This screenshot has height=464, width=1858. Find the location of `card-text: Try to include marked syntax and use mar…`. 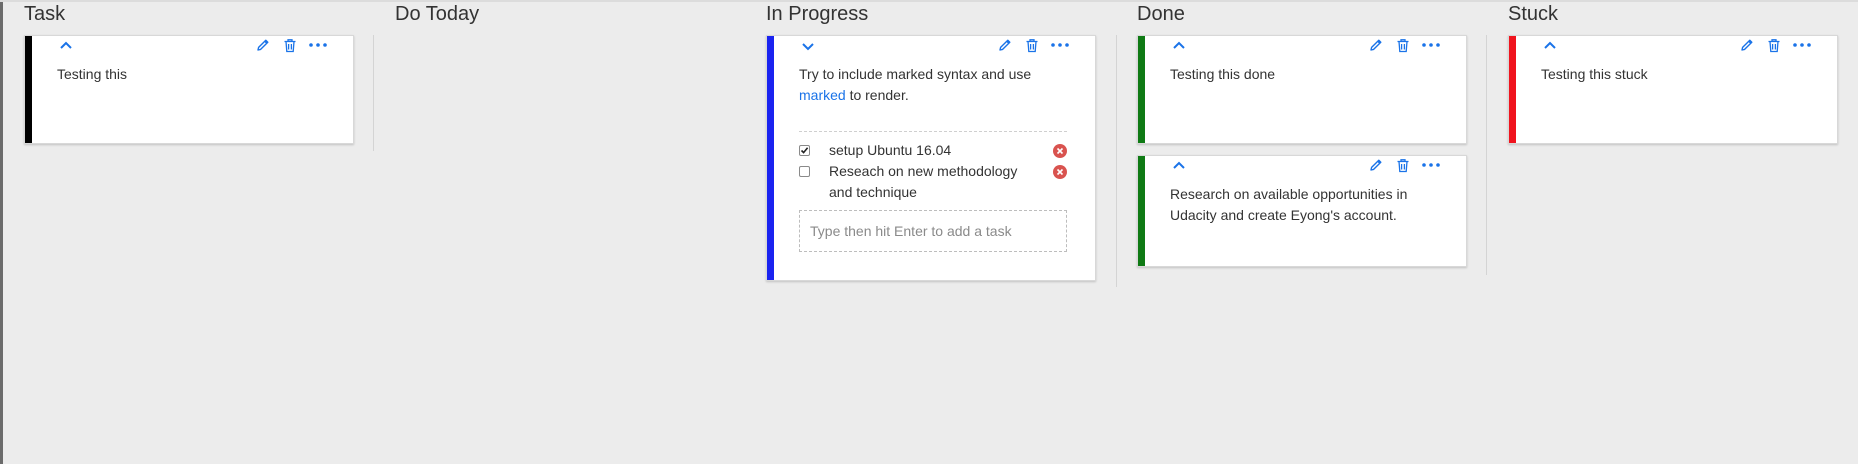

card-text: Try to include marked syntax and use mar… is located at coordinates (936, 85).